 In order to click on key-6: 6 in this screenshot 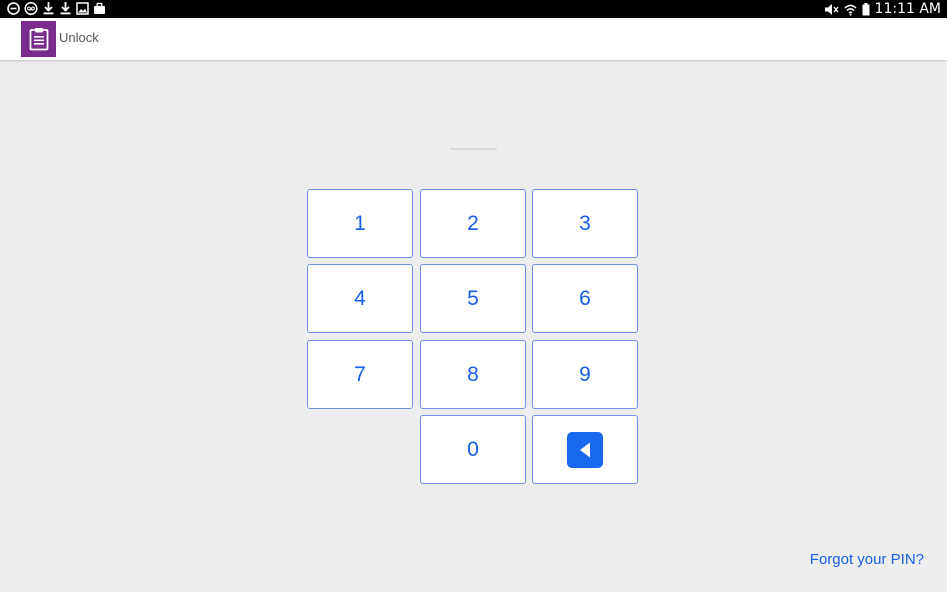, I will do `click(585, 298)`.